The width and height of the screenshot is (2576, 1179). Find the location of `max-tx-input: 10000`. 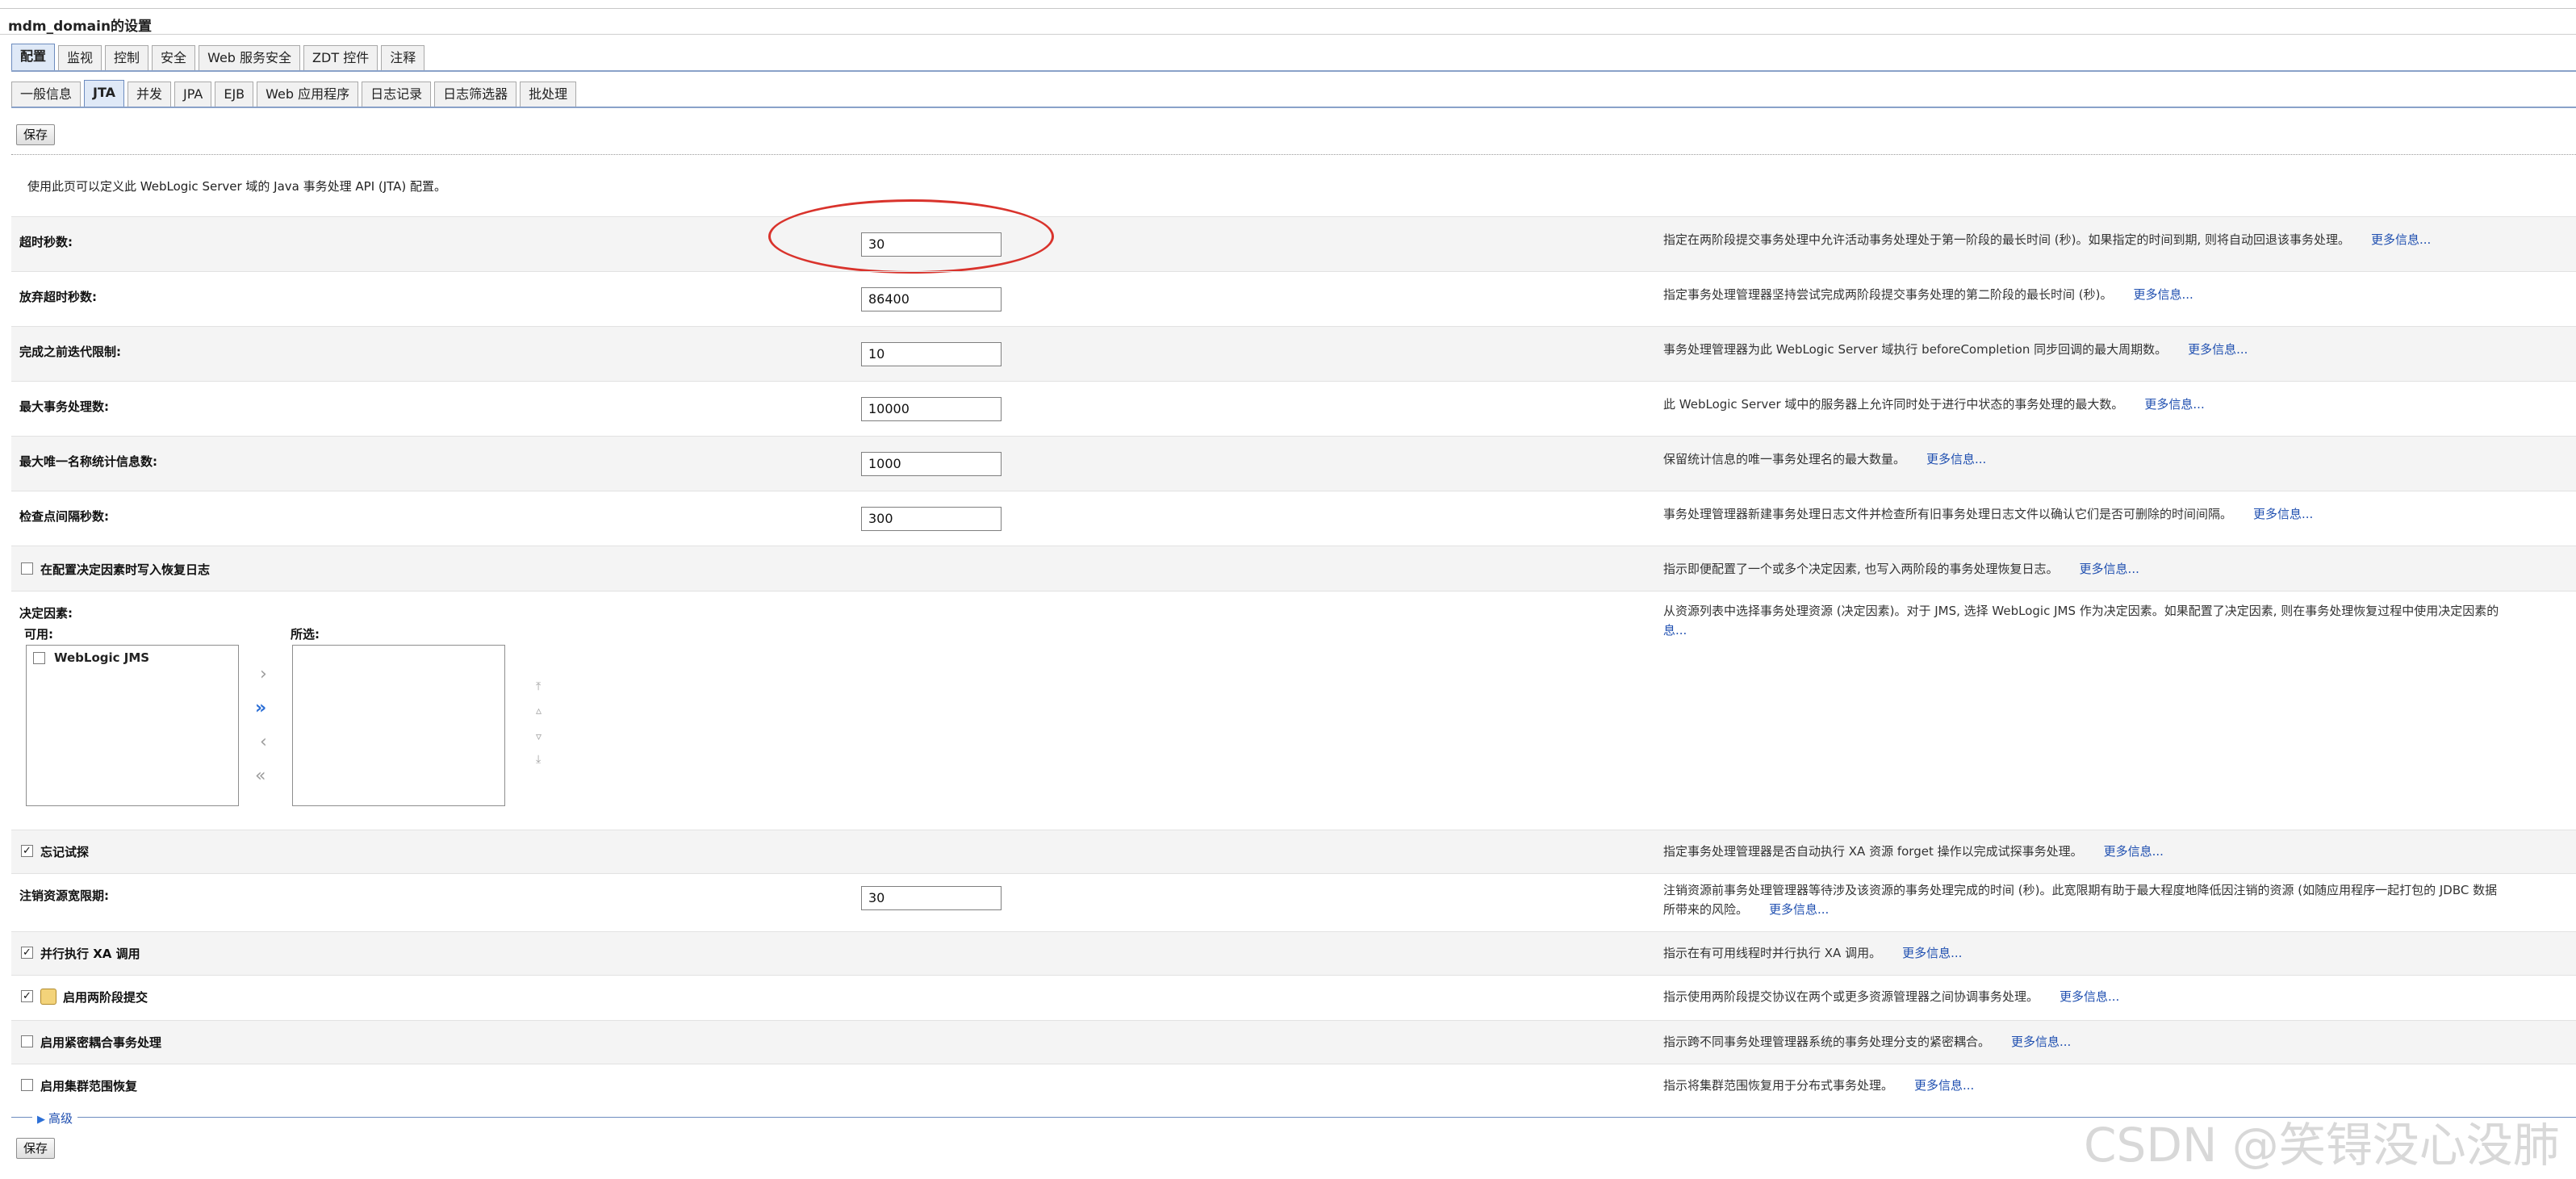

max-tx-input: 10000 is located at coordinates (931, 409).